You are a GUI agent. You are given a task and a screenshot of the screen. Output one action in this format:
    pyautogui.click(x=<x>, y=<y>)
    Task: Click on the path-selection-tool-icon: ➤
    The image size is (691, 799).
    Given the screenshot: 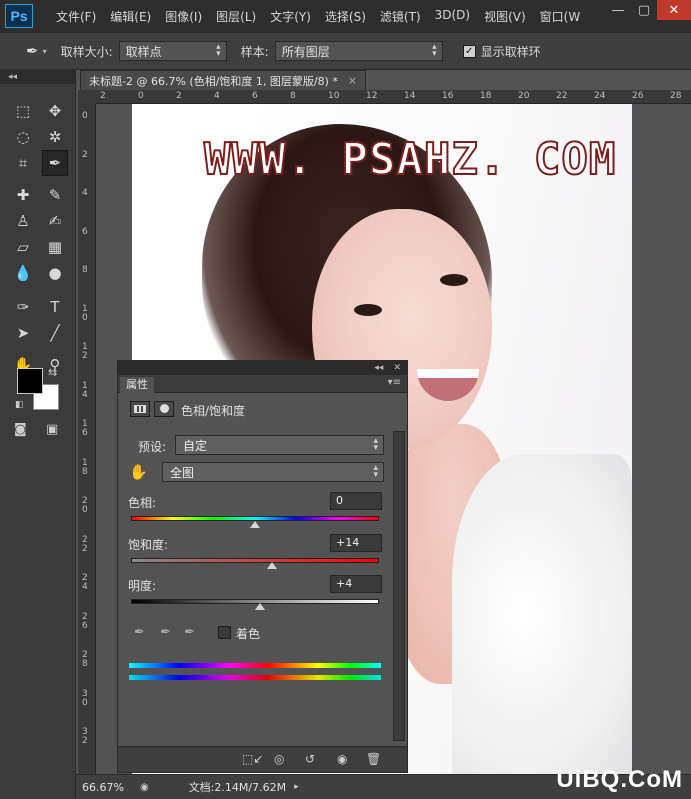 What is the action you would take?
    pyautogui.click(x=23, y=333)
    